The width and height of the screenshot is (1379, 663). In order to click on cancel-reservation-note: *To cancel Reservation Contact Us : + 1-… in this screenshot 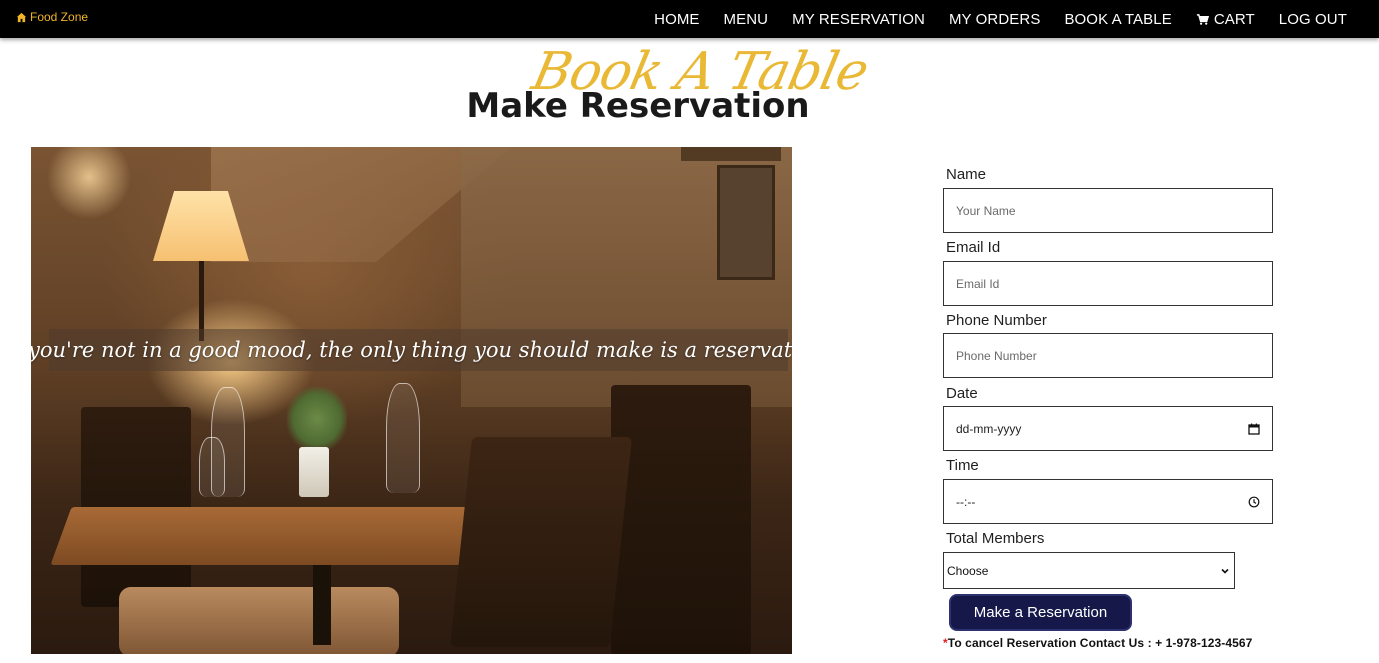, I will do `click(1113, 643)`.